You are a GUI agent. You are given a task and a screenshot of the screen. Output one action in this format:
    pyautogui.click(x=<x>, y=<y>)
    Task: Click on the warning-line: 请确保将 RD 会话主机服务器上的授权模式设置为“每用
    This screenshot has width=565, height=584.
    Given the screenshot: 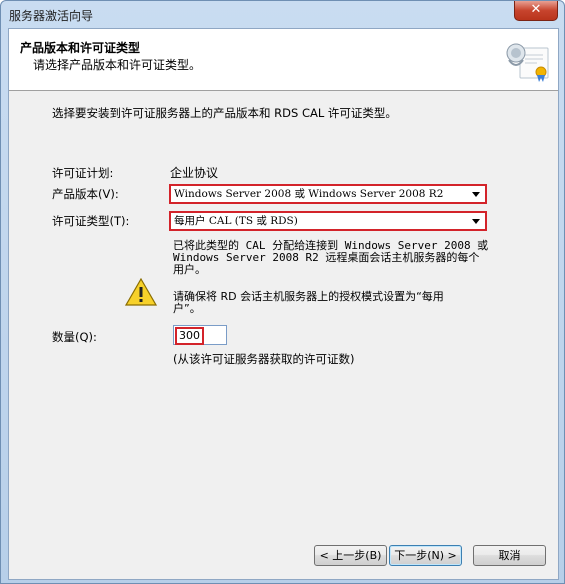 What is the action you would take?
    pyautogui.click(x=308, y=296)
    